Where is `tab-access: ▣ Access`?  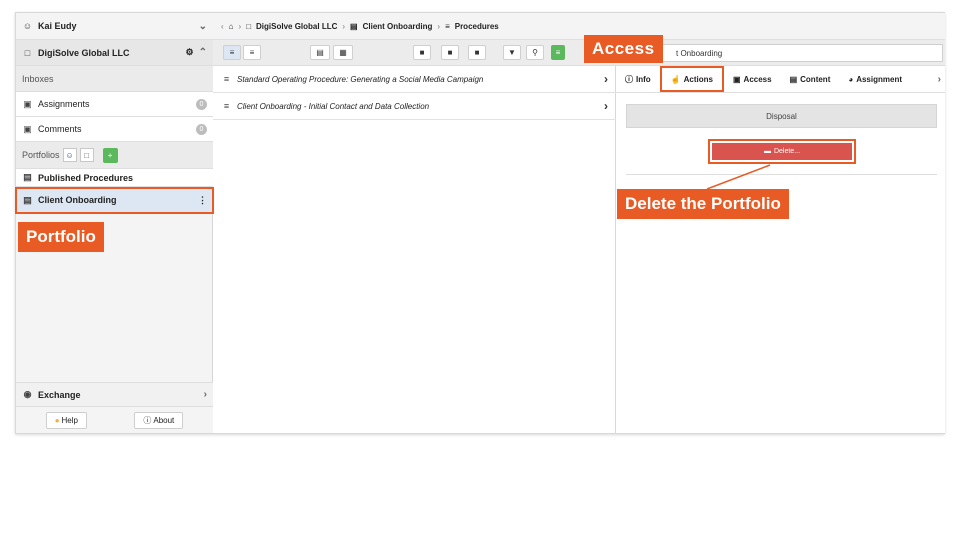 tab-access: ▣ Access is located at coordinates (752, 79).